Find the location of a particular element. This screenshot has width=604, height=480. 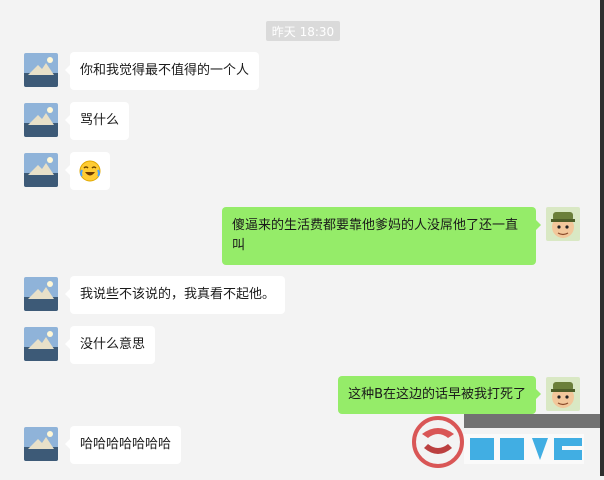

message-timestamp: 昨天 18:30 is located at coordinates (303, 31).